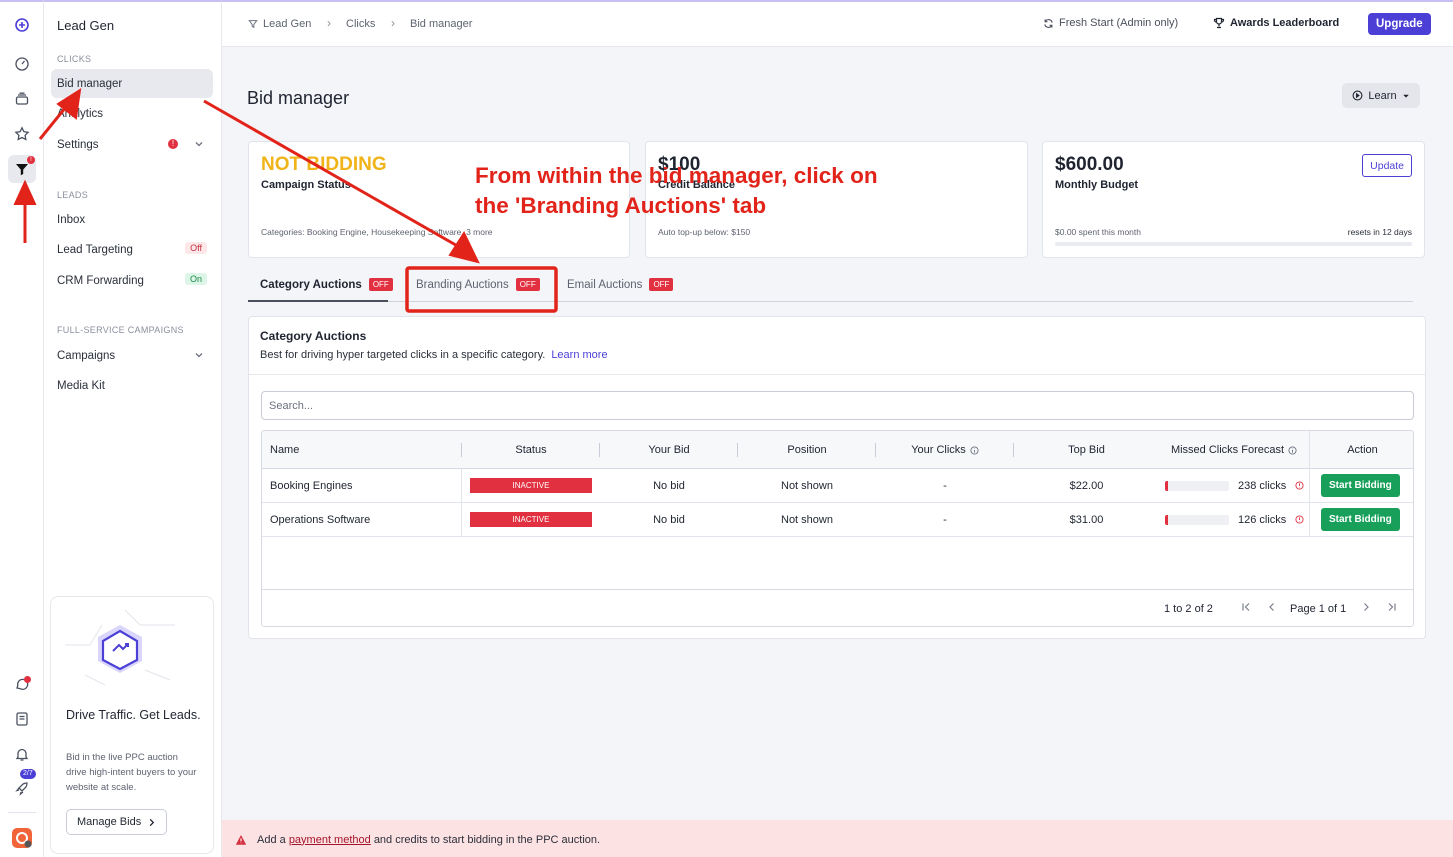 The image size is (1453, 857). I want to click on filter-icon, so click(253, 24).